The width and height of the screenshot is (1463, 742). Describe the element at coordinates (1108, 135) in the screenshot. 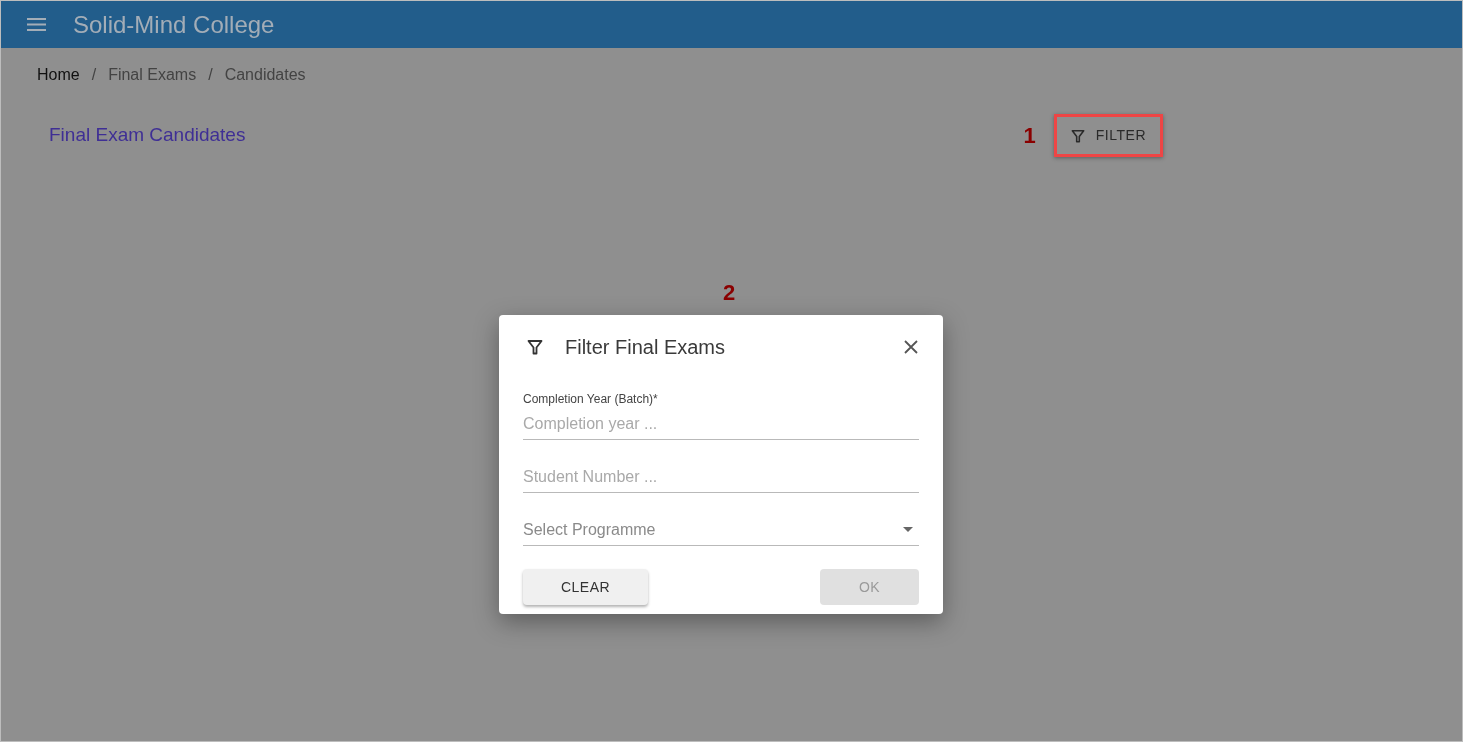

I see `filter-button: FILTER` at that location.